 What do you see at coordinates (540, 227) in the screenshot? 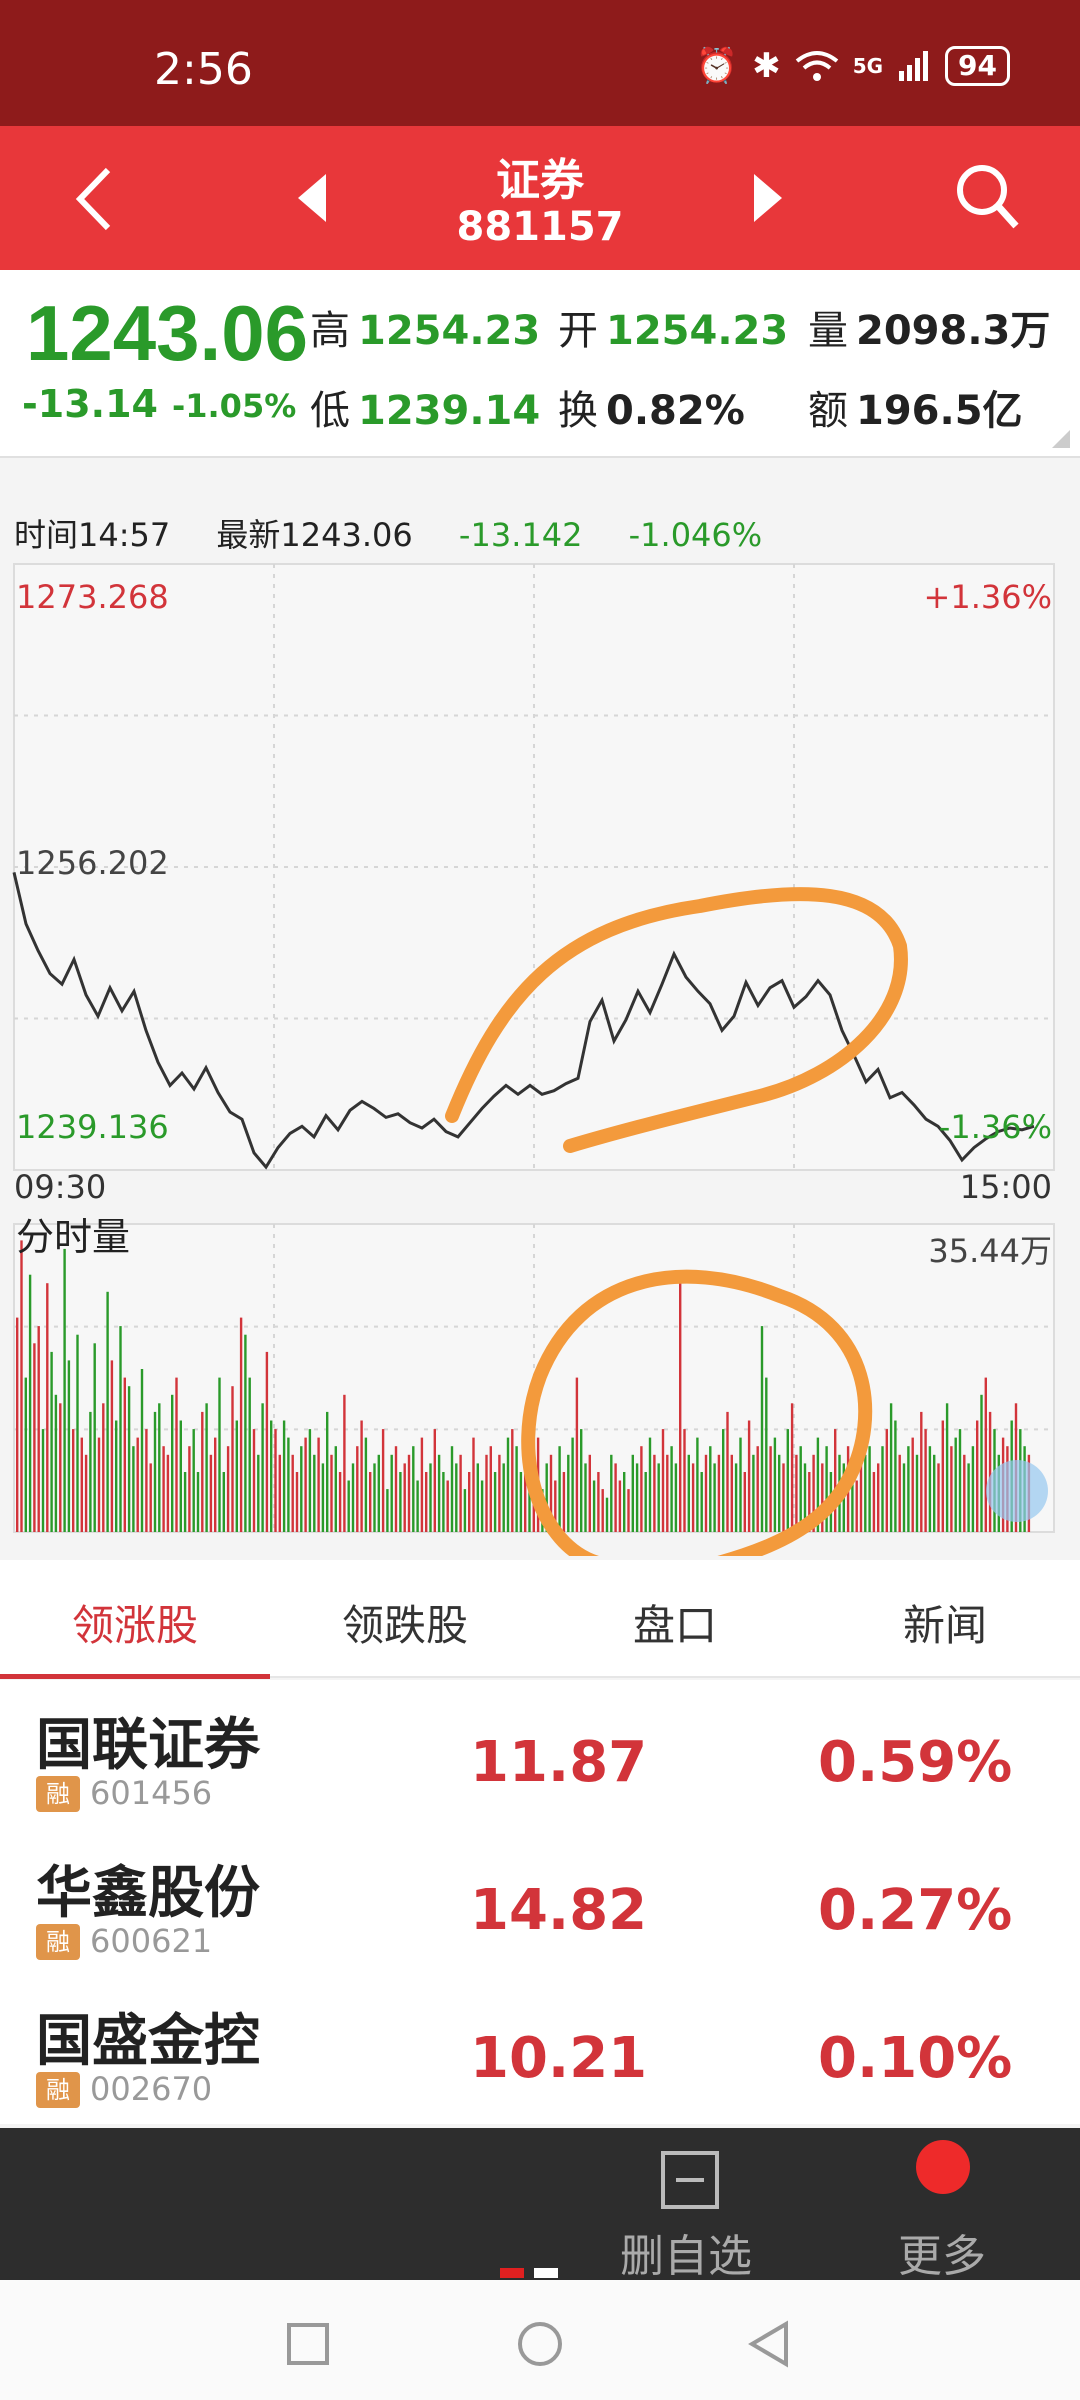
I see `page-code: 881157` at bounding box center [540, 227].